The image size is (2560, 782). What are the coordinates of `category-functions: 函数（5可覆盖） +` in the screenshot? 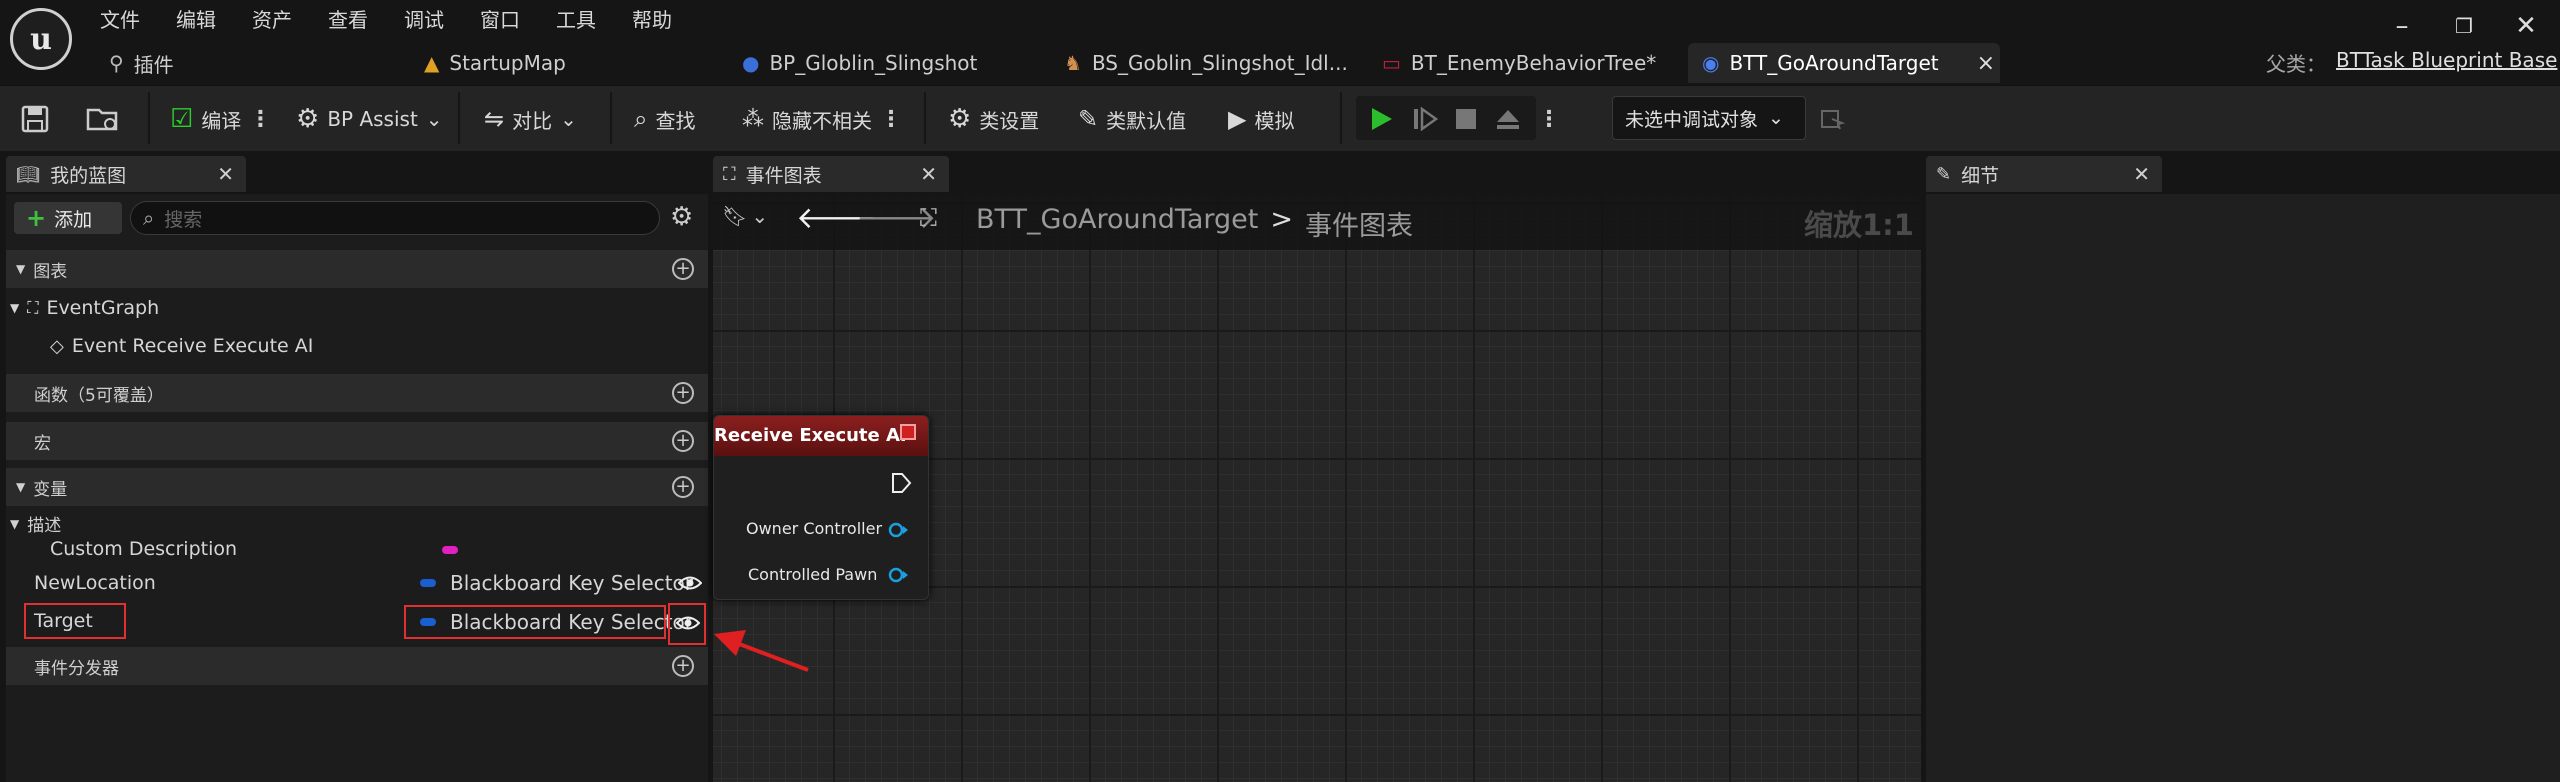 It's located at (357, 393).